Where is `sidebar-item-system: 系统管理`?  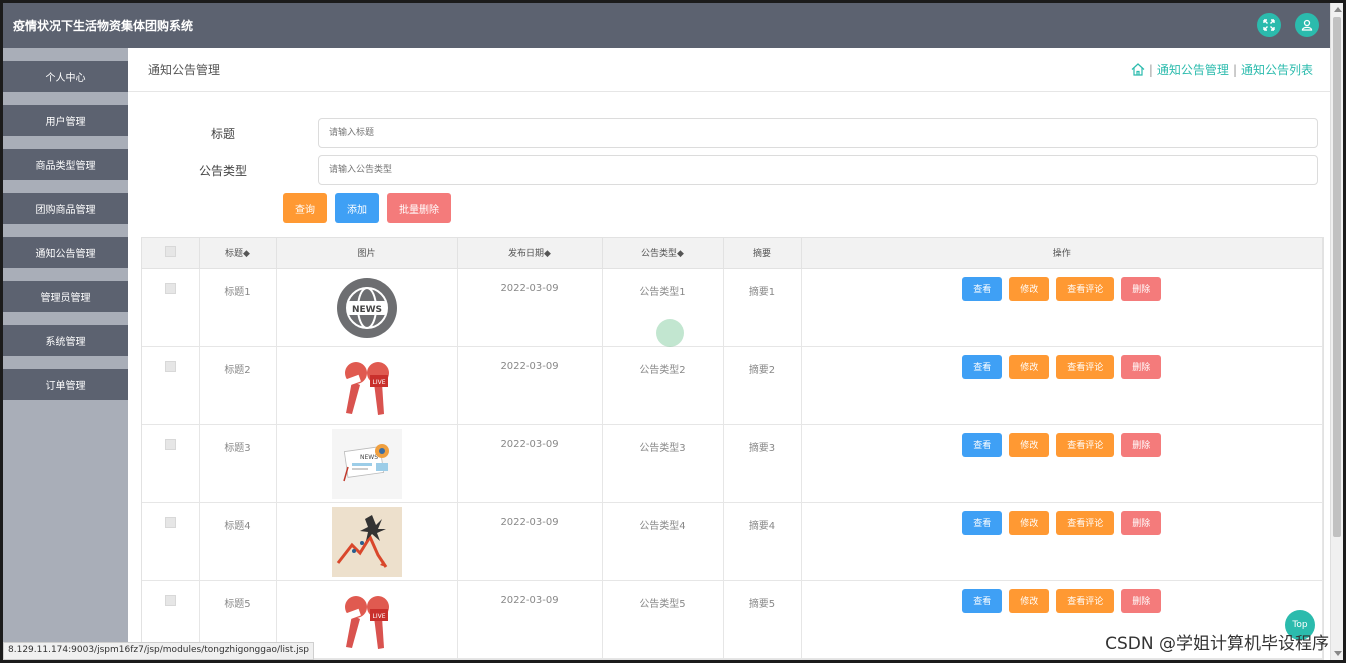 sidebar-item-system: 系统管理 is located at coordinates (65, 340).